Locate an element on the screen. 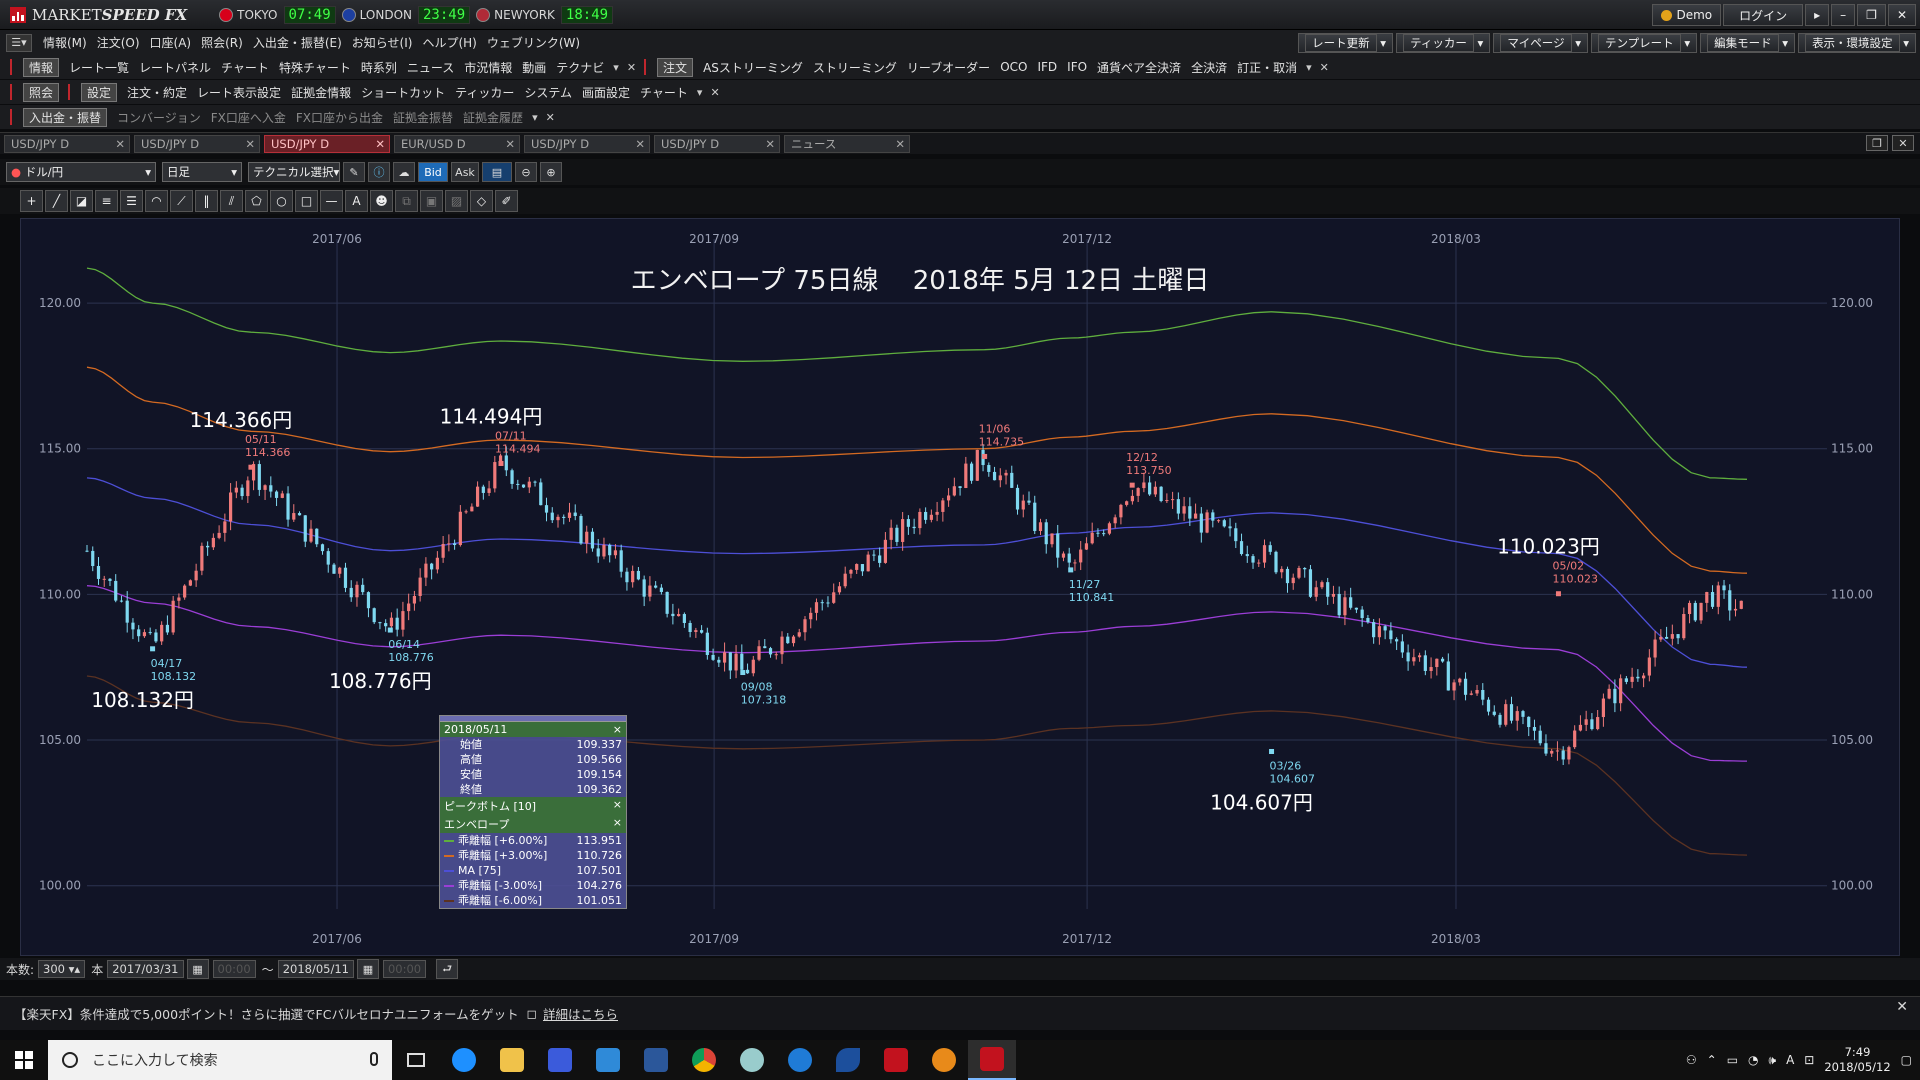 This screenshot has height=1080, width=1920. close-news-icon: ✕ is located at coordinates (1902, 1007).